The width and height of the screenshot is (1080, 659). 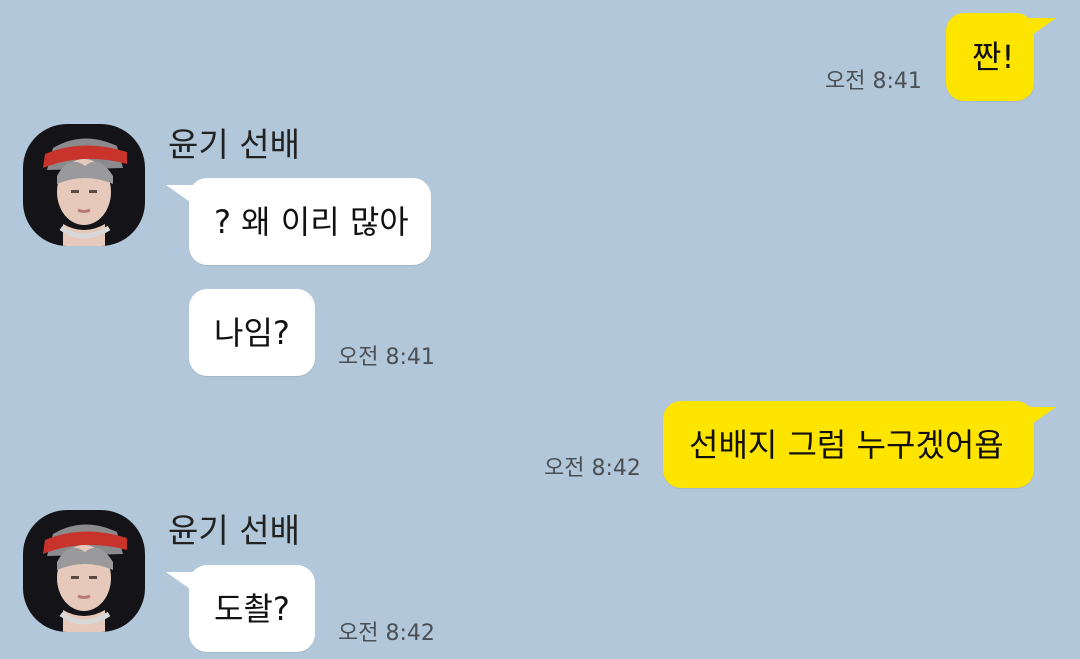 I want to click on message-text: 짠!, so click(x=993, y=57).